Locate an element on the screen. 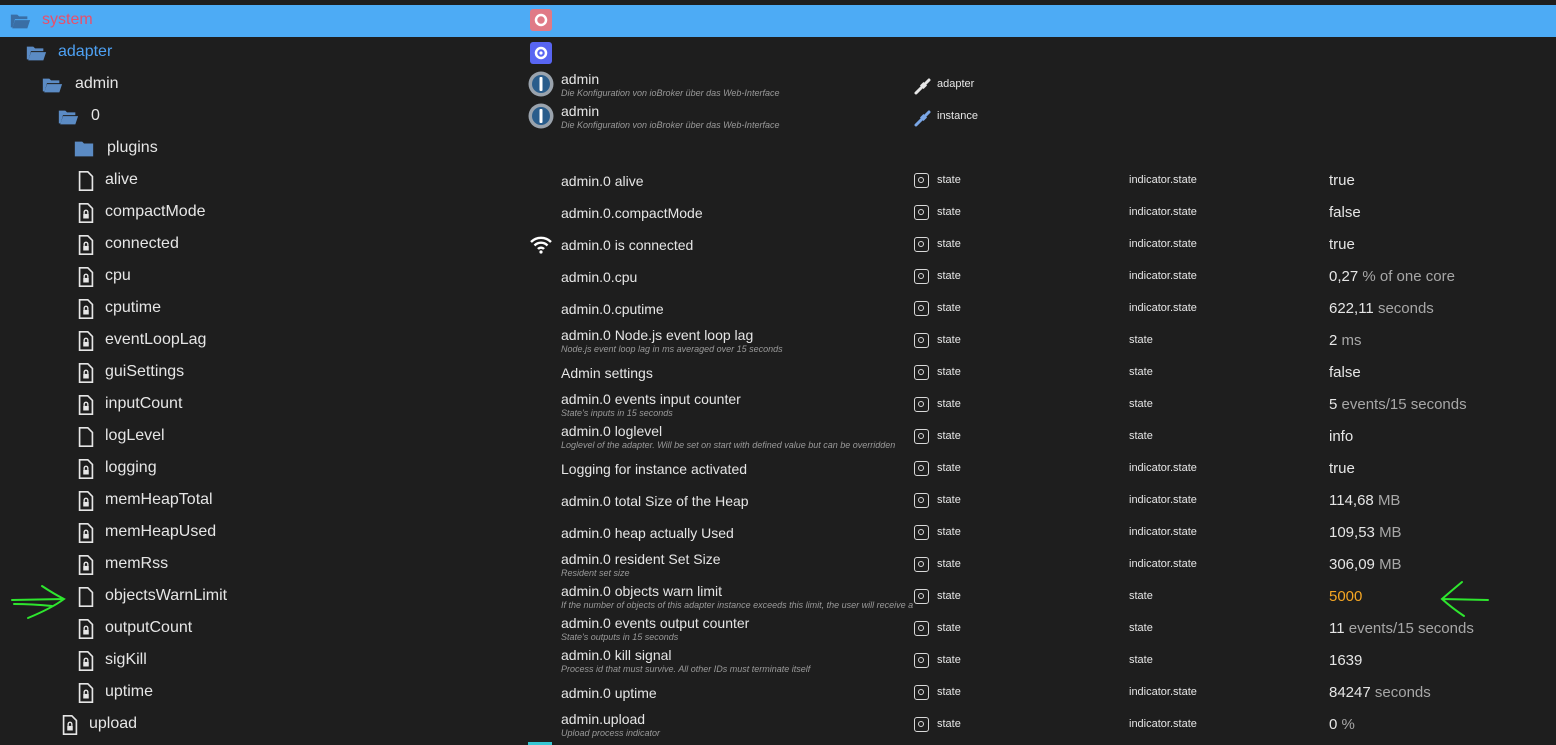  object-value: 84247 seconds is located at coordinates (1380, 692).